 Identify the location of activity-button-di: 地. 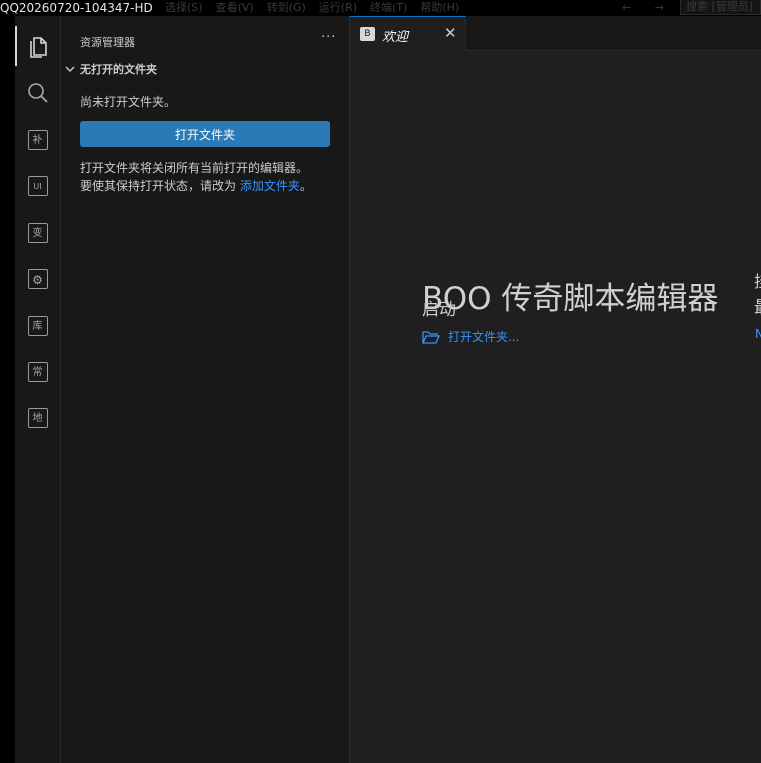
(37, 418).